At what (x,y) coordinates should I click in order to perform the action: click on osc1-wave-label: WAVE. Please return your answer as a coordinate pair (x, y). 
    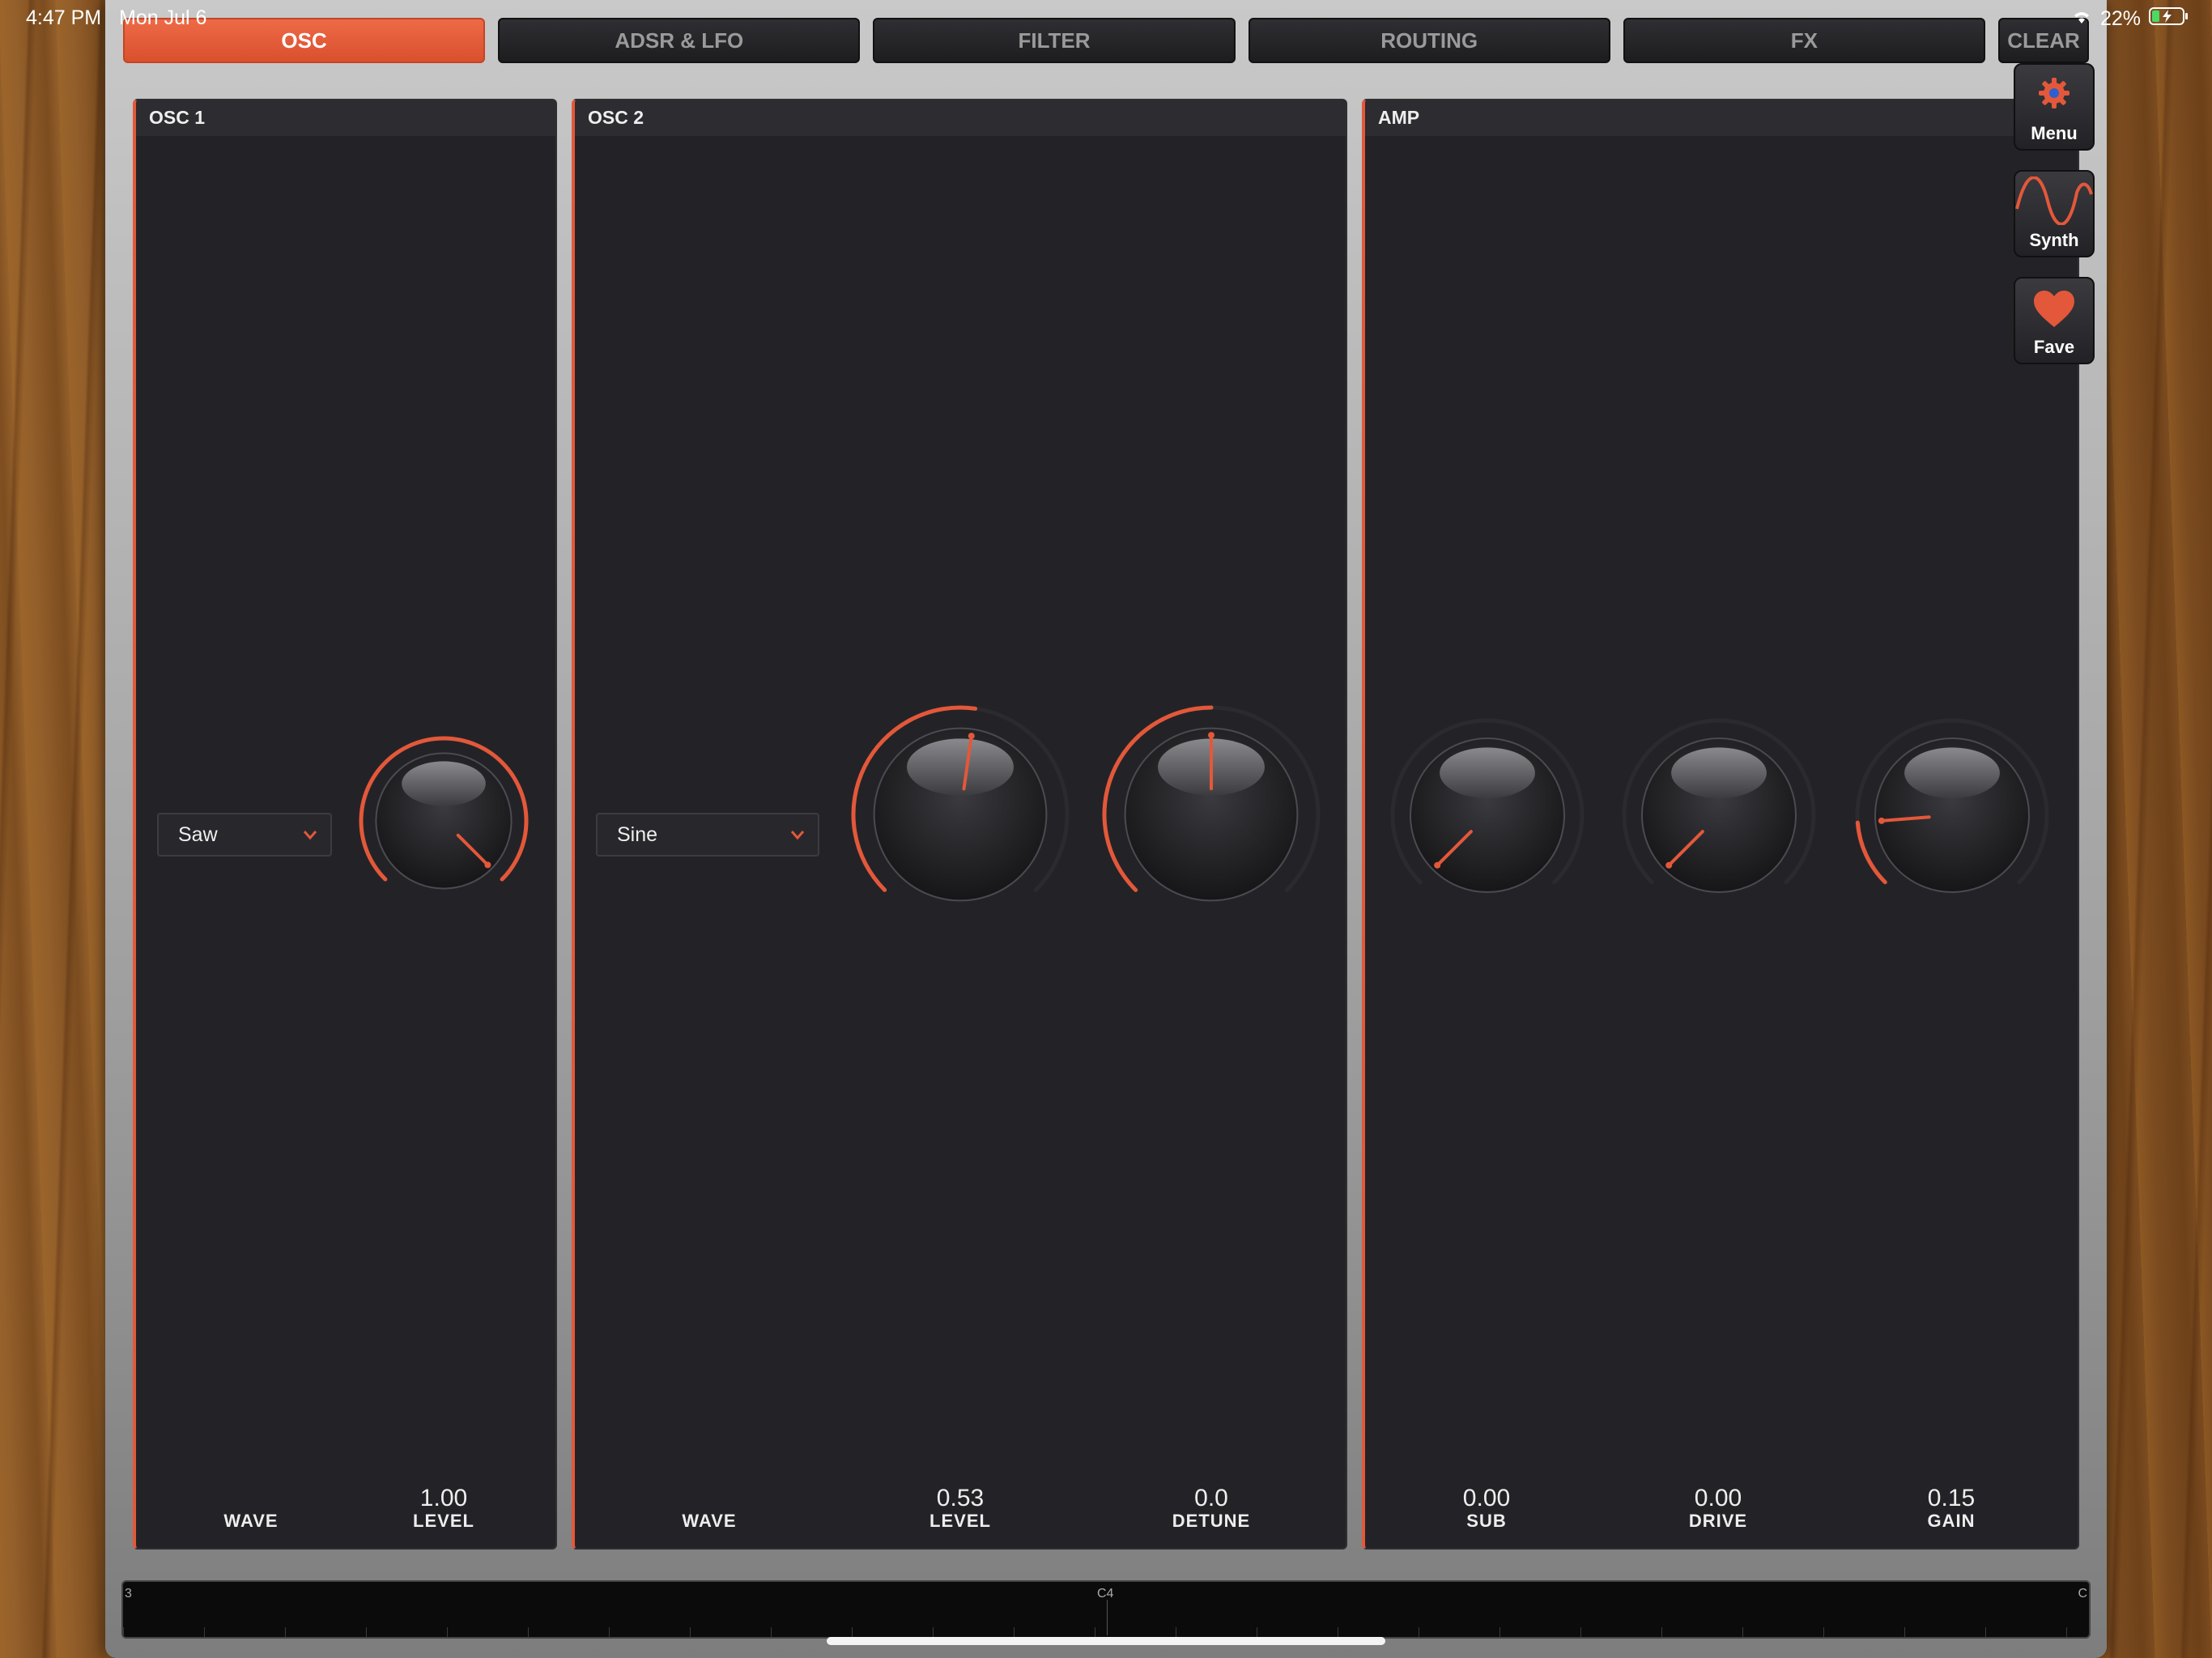
    Looking at the image, I should click on (251, 1521).